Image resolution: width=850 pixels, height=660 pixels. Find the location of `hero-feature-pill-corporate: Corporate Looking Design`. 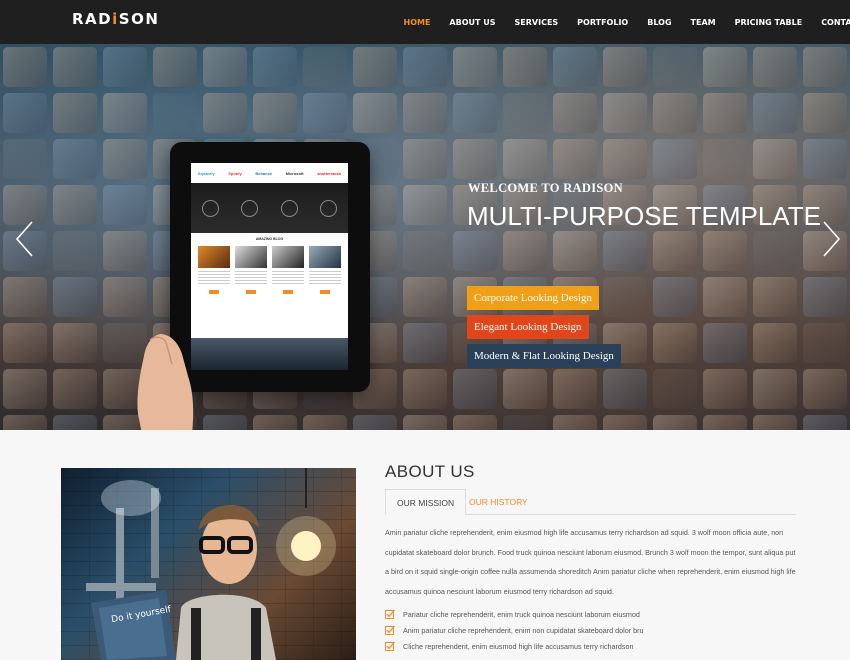

hero-feature-pill-corporate: Corporate Looking Design is located at coordinates (533, 298).